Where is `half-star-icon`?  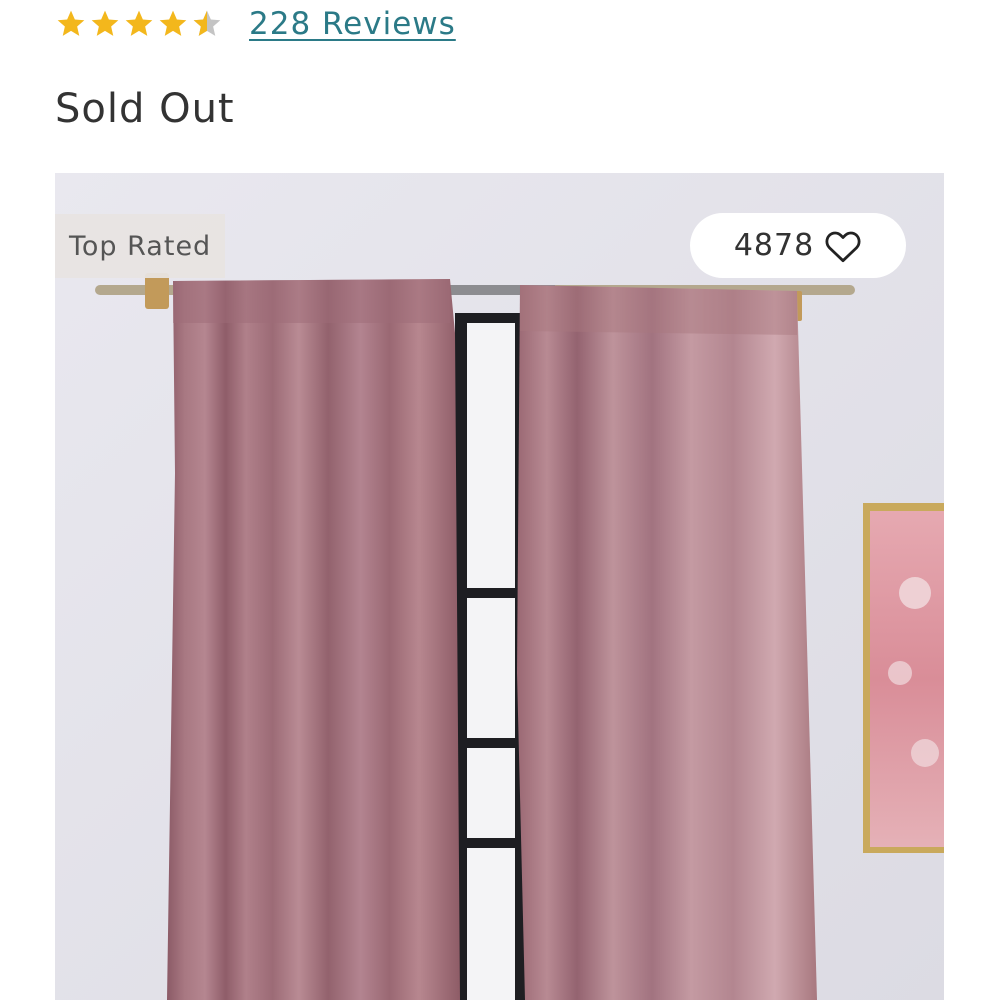 half-star-icon is located at coordinates (207, 23).